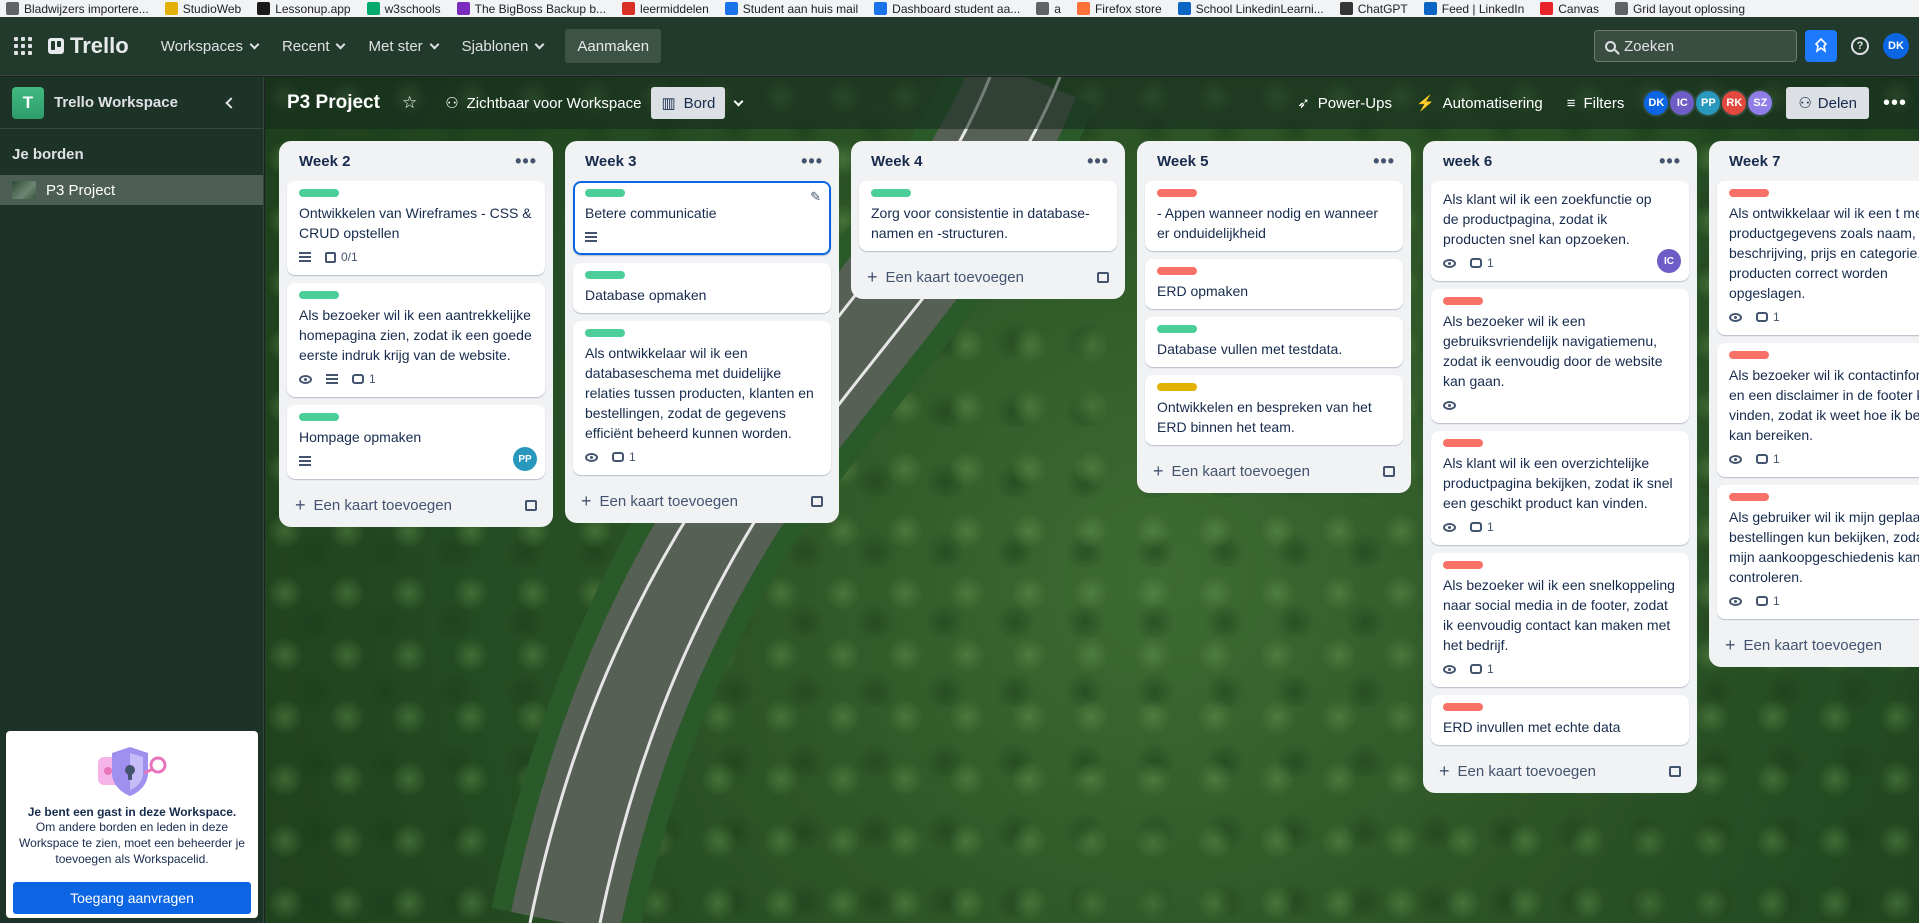 This screenshot has height=923, width=1919. I want to click on sidebar-item-p3-project: P3 Project, so click(131, 190).